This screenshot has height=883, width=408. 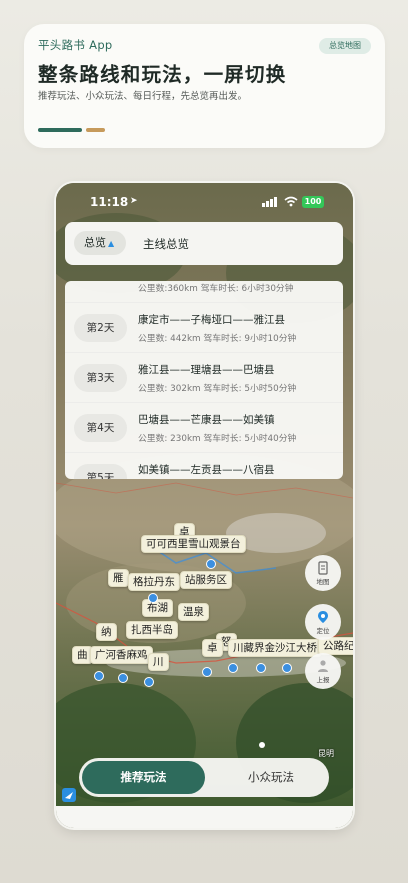 I want to click on report-button: 上报, so click(x=323, y=671).